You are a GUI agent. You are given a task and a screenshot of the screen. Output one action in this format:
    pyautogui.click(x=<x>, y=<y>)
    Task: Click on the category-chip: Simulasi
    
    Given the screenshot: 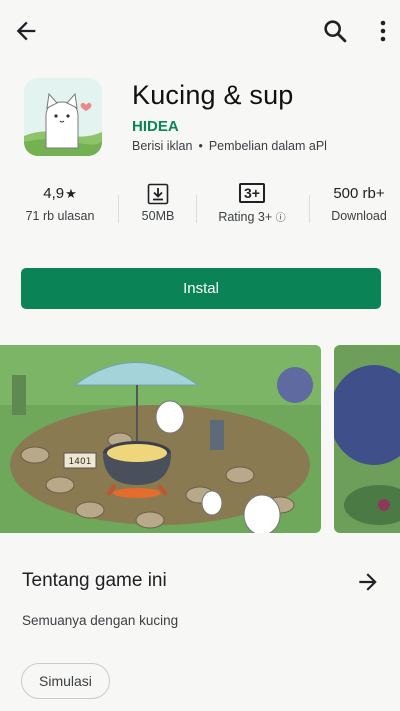 What is the action you would take?
    pyautogui.click(x=65, y=681)
    